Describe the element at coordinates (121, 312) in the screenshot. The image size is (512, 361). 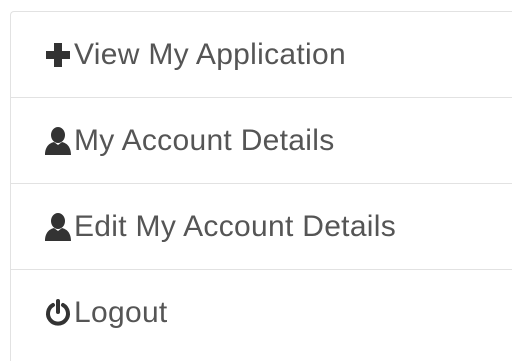
I see `menu-item-label: Logout` at that location.